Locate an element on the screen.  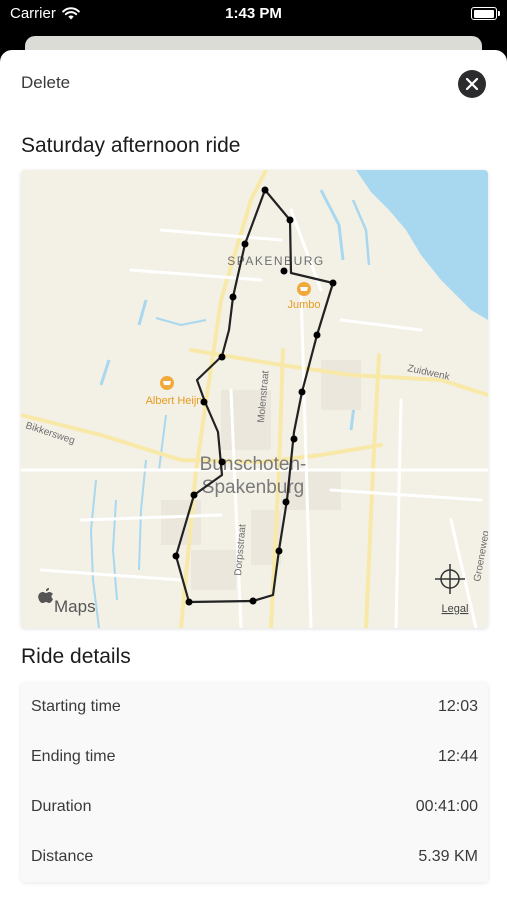
ride-title: Saturday afternoon ride is located at coordinates (131, 145).